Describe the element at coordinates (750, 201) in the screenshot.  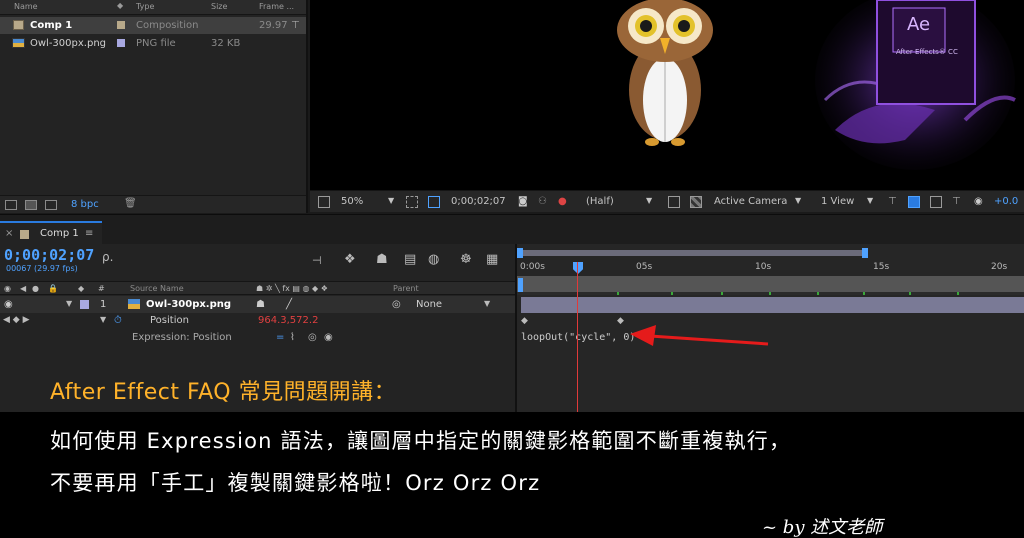
I see `camera-dropdown: Active Camera` at that location.